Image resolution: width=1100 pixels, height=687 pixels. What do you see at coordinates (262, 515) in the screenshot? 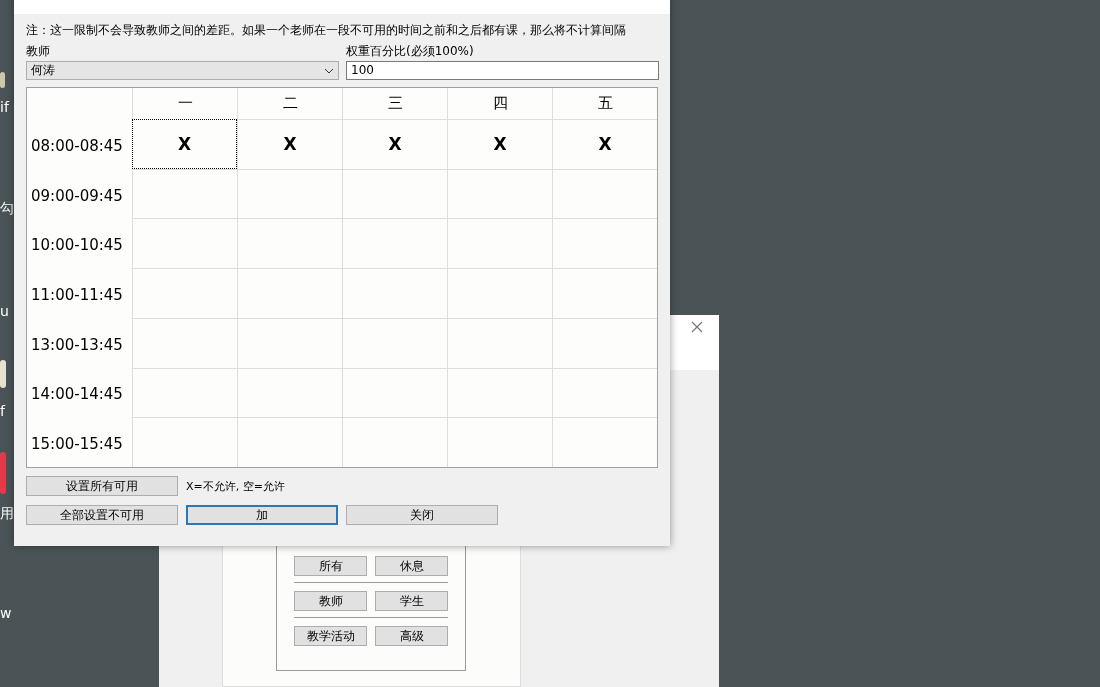
I see `dialog-button: 加` at bounding box center [262, 515].